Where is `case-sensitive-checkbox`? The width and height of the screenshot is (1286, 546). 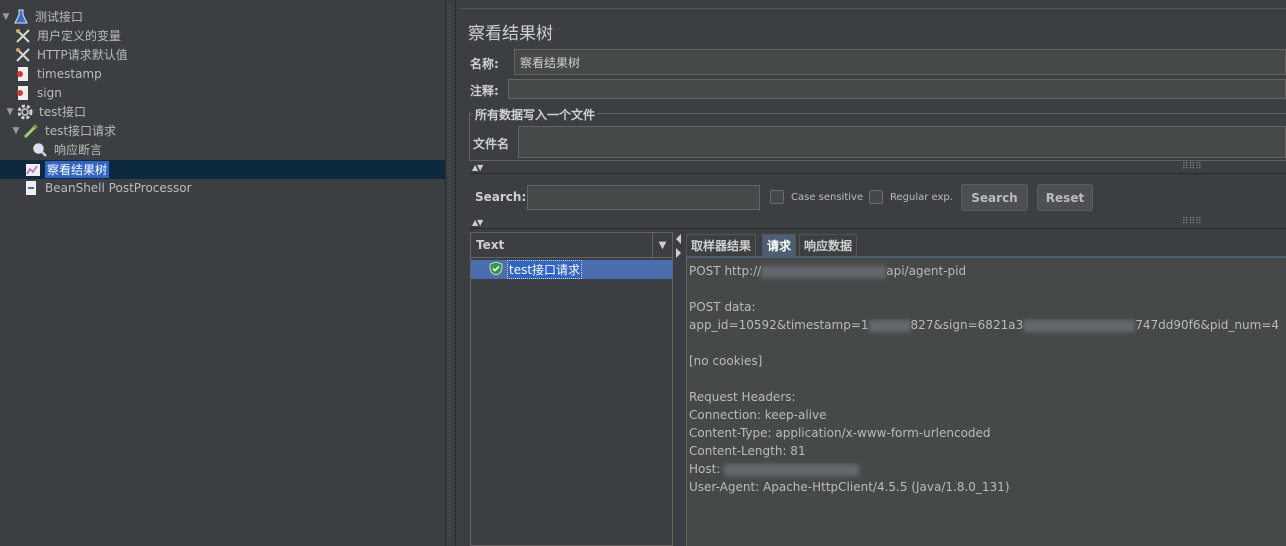
case-sensitive-checkbox is located at coordinates (777, 197).